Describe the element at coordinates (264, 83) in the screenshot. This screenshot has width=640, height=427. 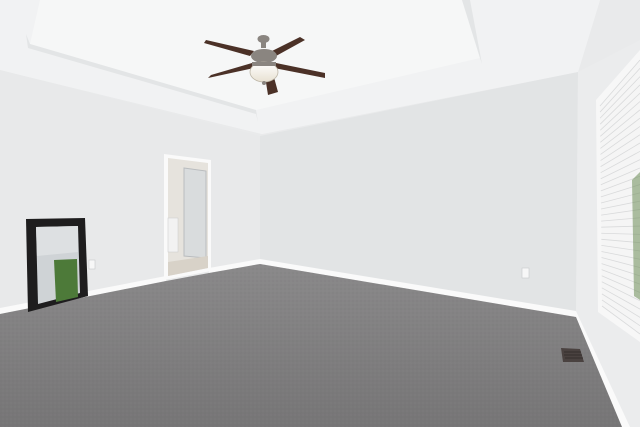
I see `fan-finial` at that location.